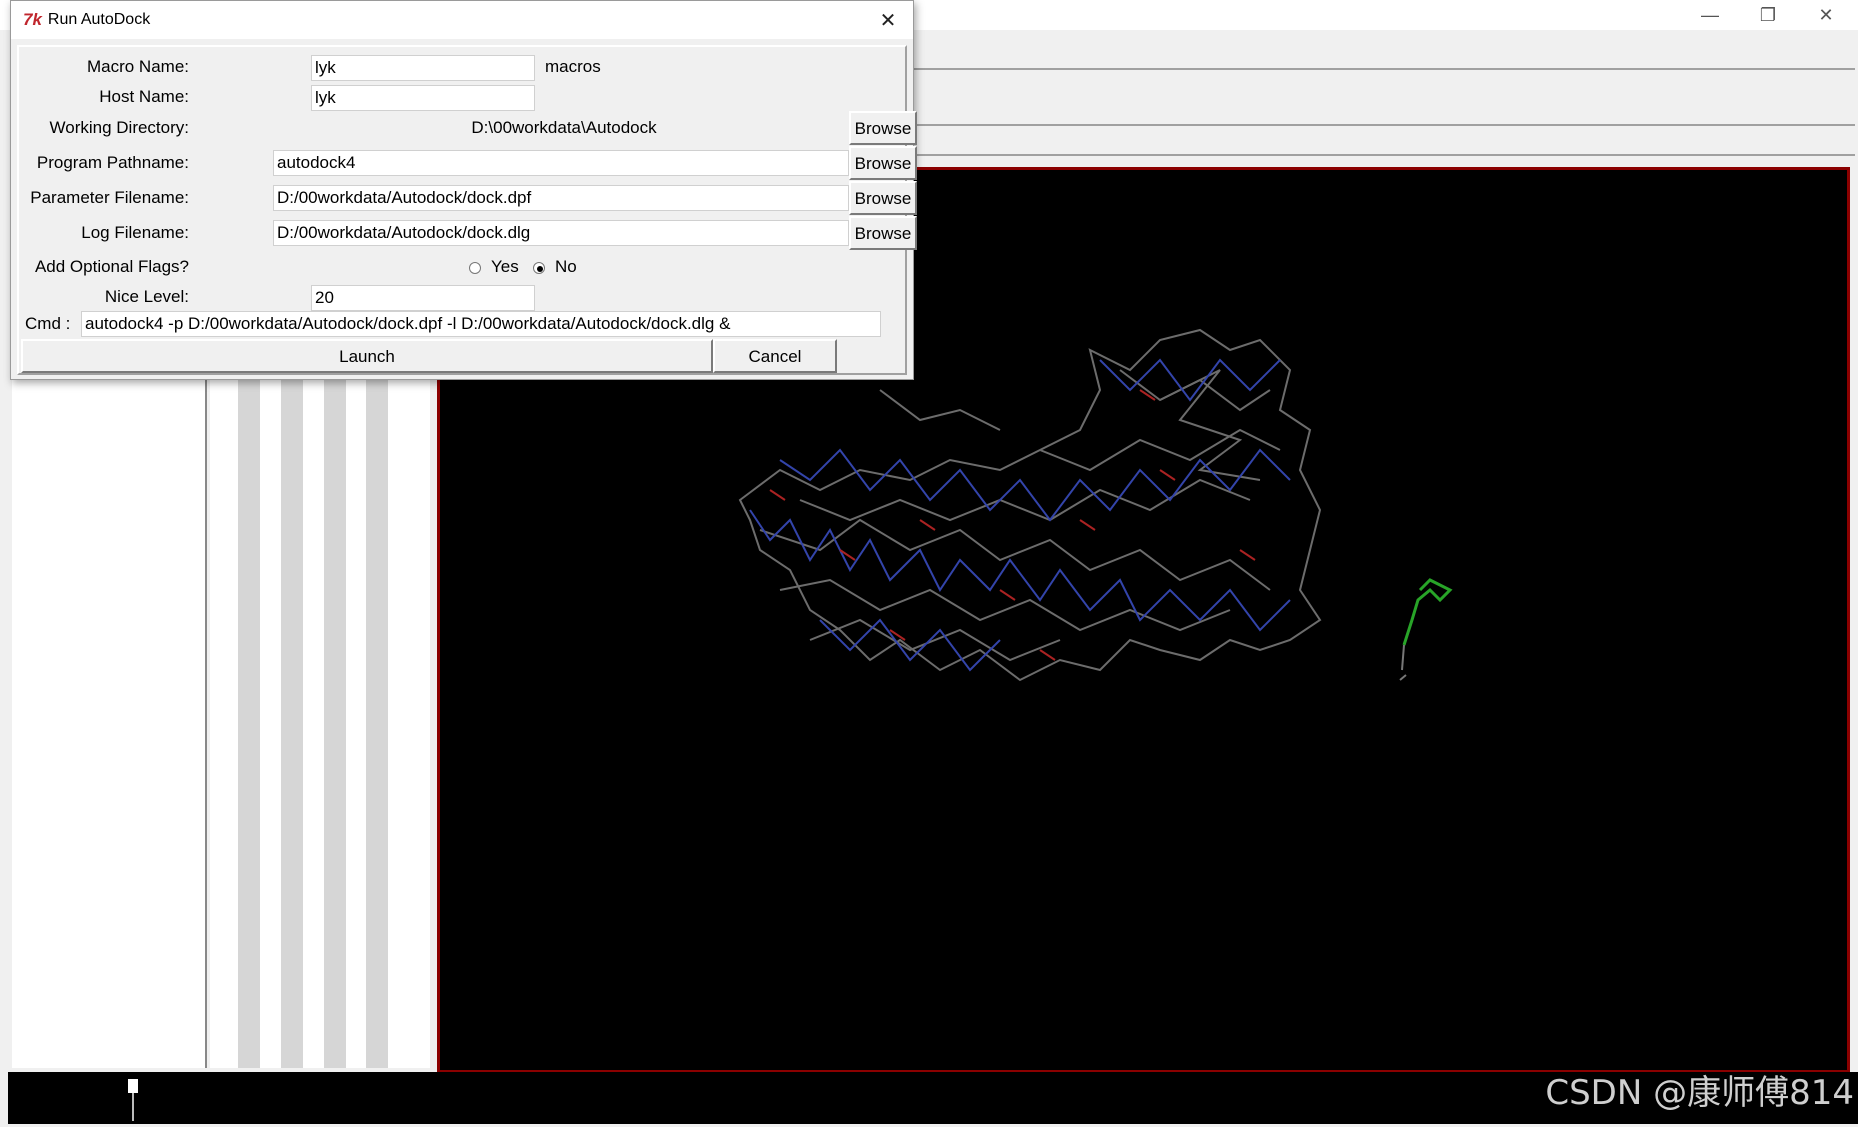 The height and width of the screenshot is (1127, 1858). I want to click on cmd-label: Cmd :, so click(48, 323).